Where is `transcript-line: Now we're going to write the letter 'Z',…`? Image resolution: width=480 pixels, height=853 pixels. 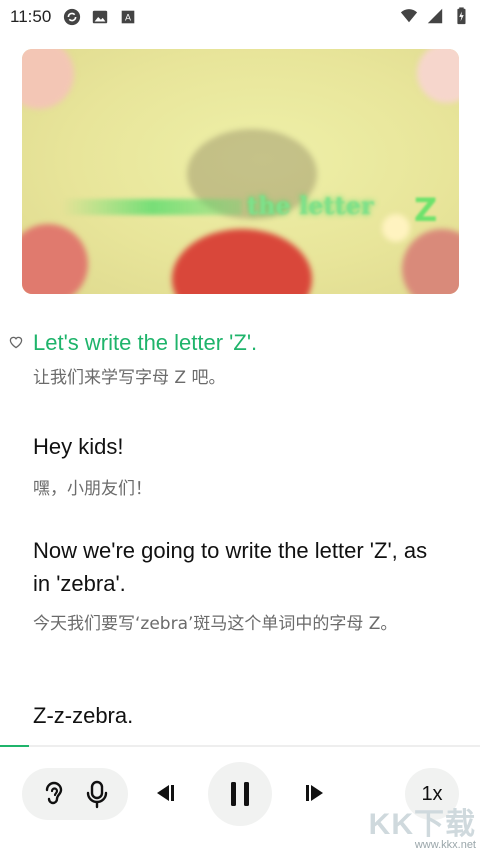
transcript-line: Now we're going to write the letter 'Z',… is located at coordinates (238, 586).